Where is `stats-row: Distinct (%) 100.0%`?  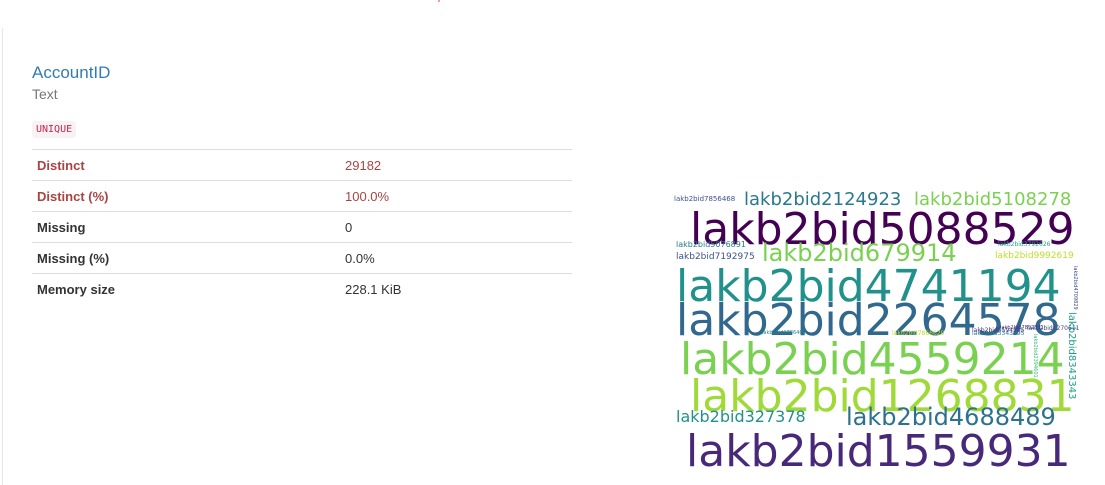 stats-row: Distinct (%) 100.0% is located at coordinates (302, 196).